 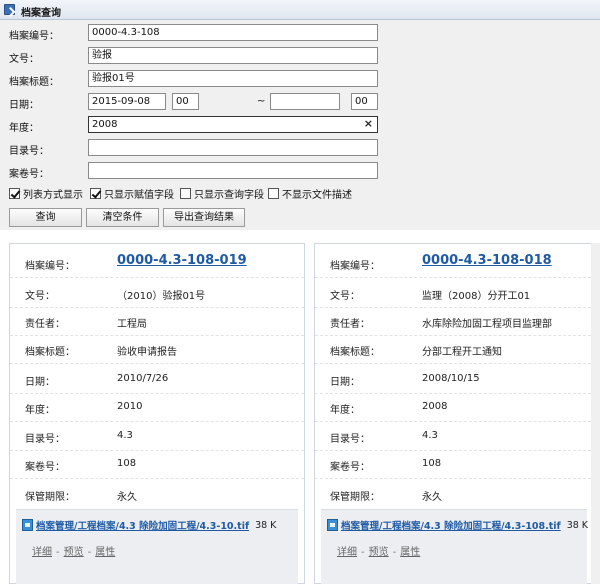 What do you see at coordinates (233, 147) in the screenshot?
I see `catalog-no-input` at bounding box center [233, 147].